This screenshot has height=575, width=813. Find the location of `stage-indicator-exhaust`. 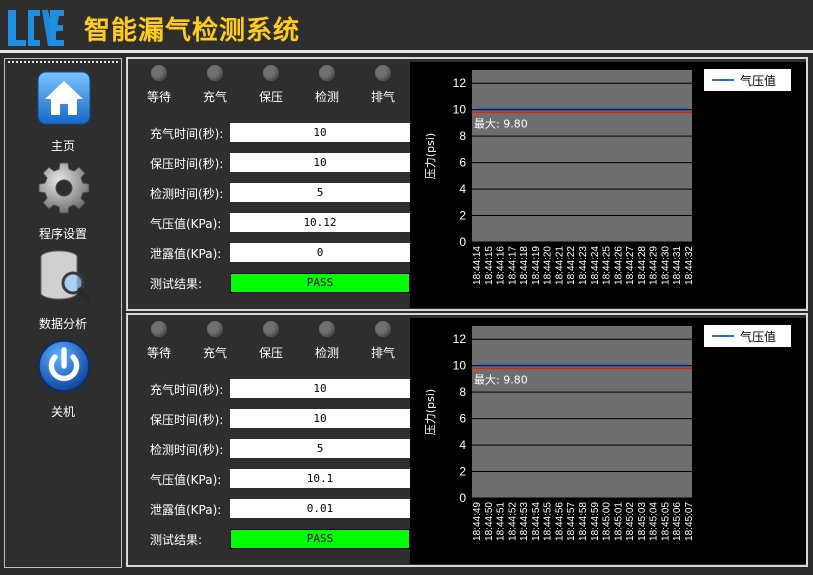

stage-indicator-exhaust is located at coordinates (383, 73).